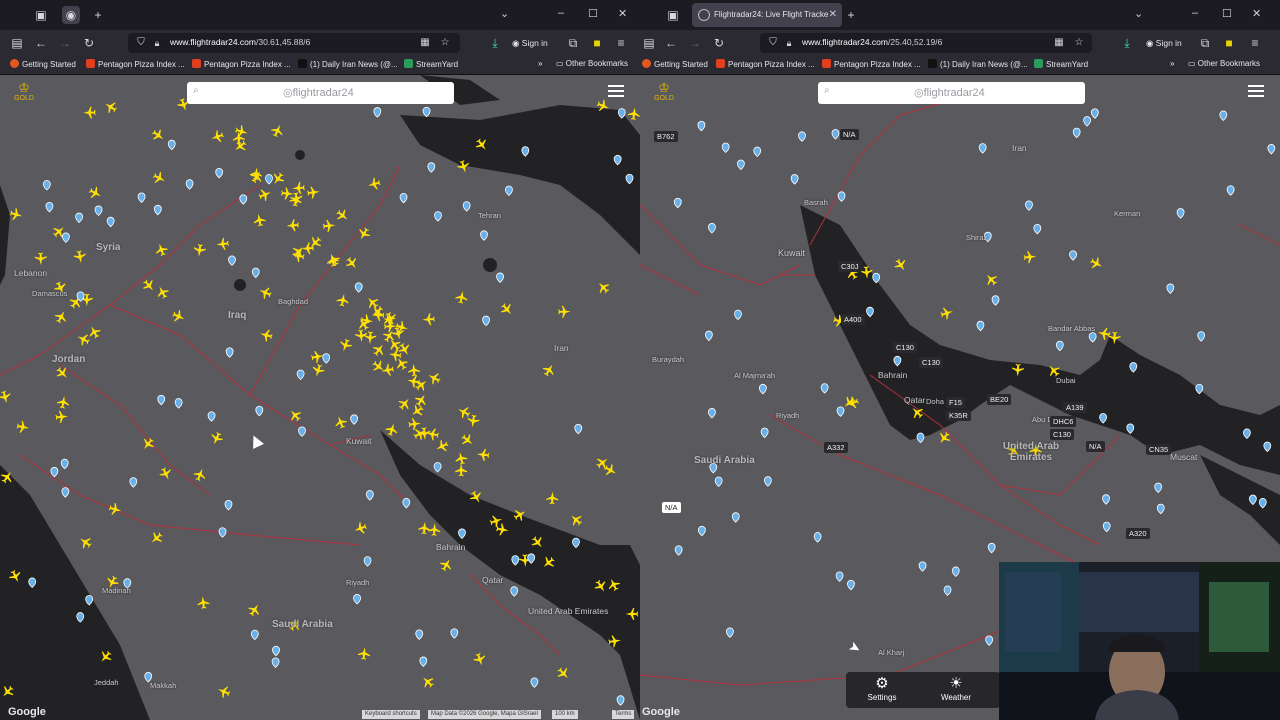 This screenshot has width=1280, height=720. I want to click on extension-icon: ■, so click(597, 43).